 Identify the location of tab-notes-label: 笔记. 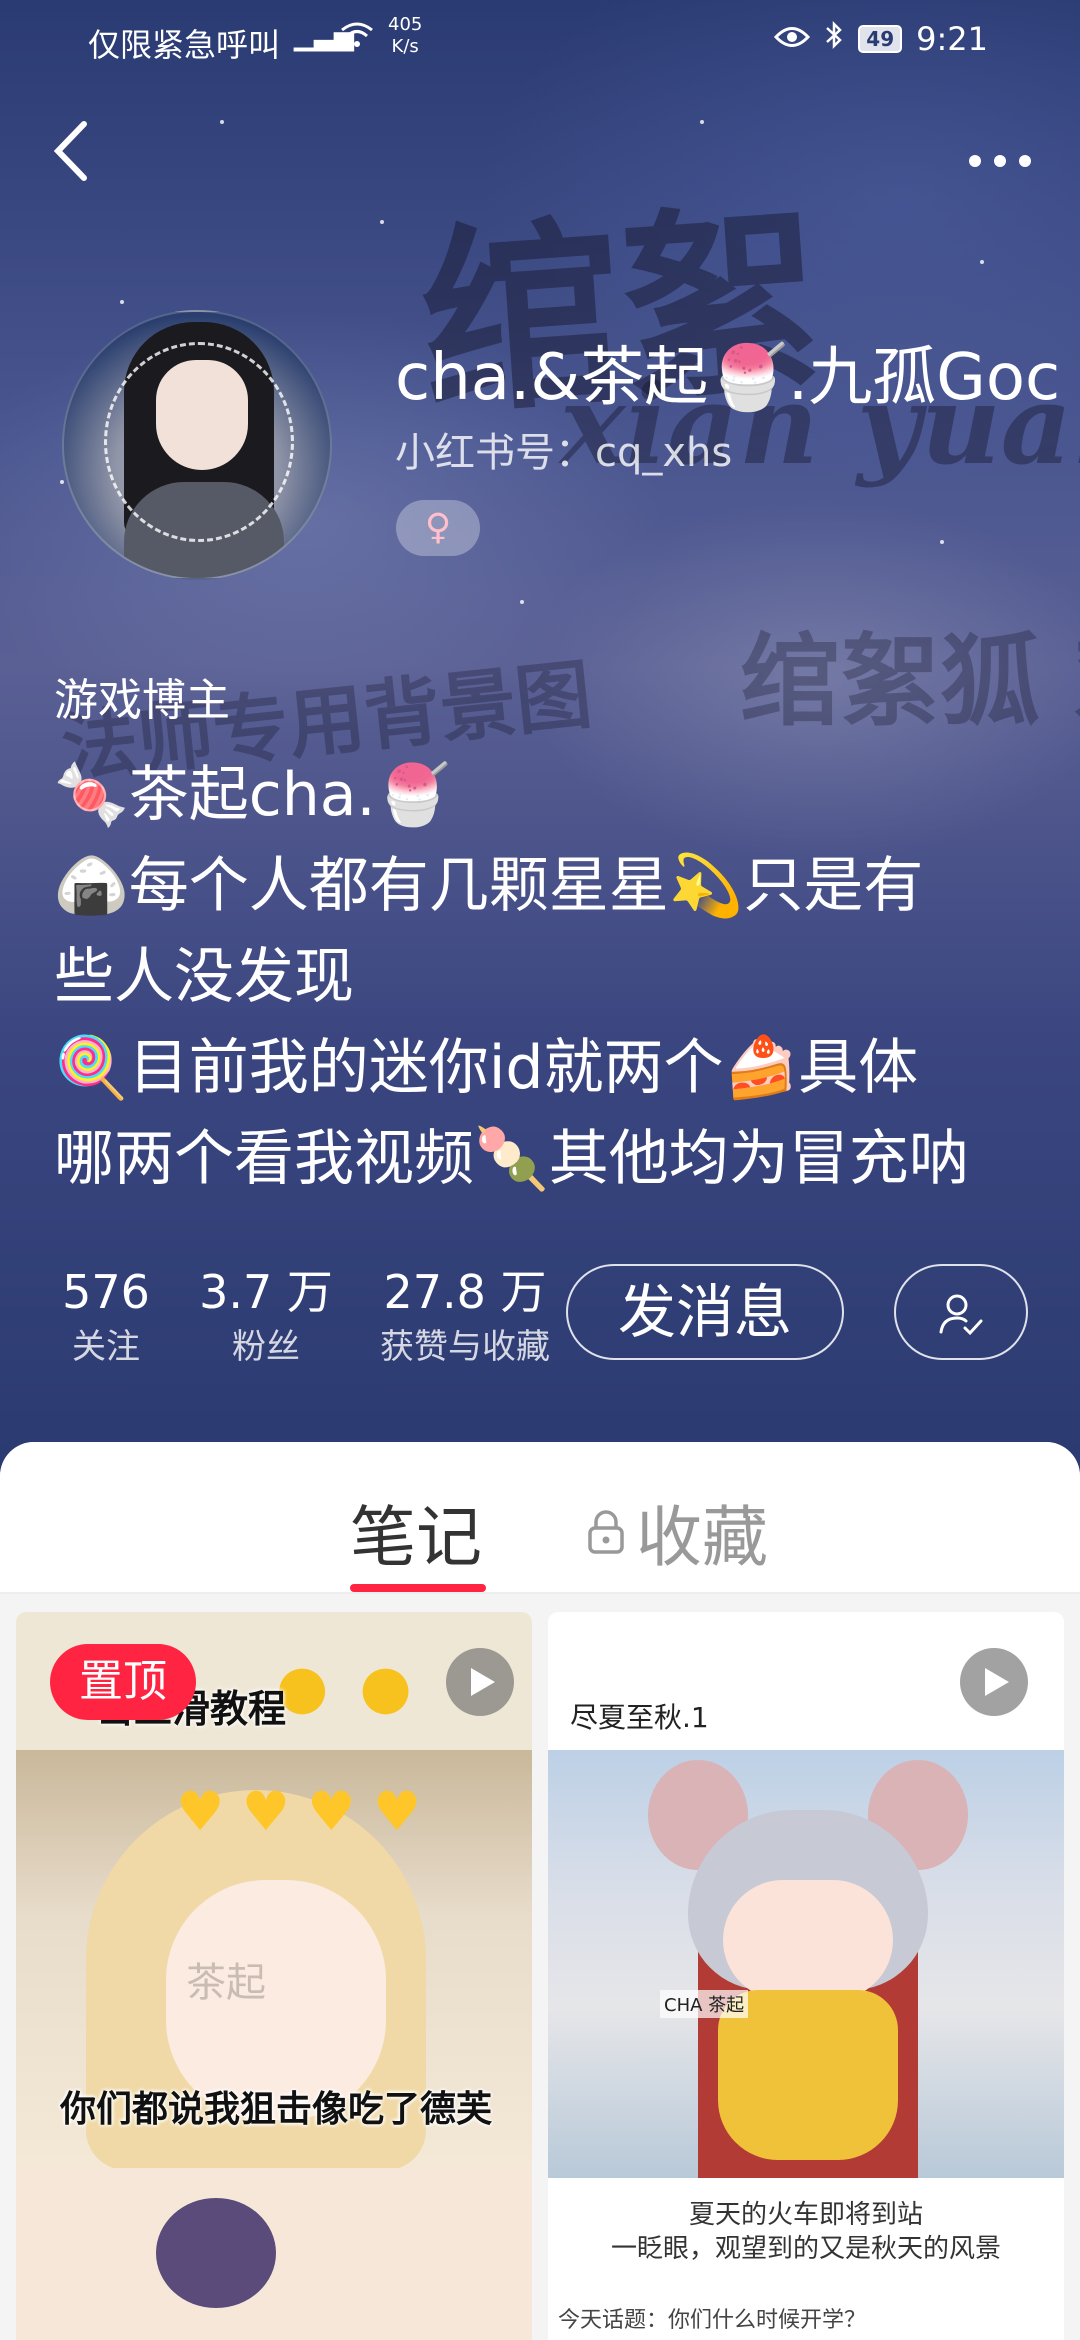
(416, 1537).